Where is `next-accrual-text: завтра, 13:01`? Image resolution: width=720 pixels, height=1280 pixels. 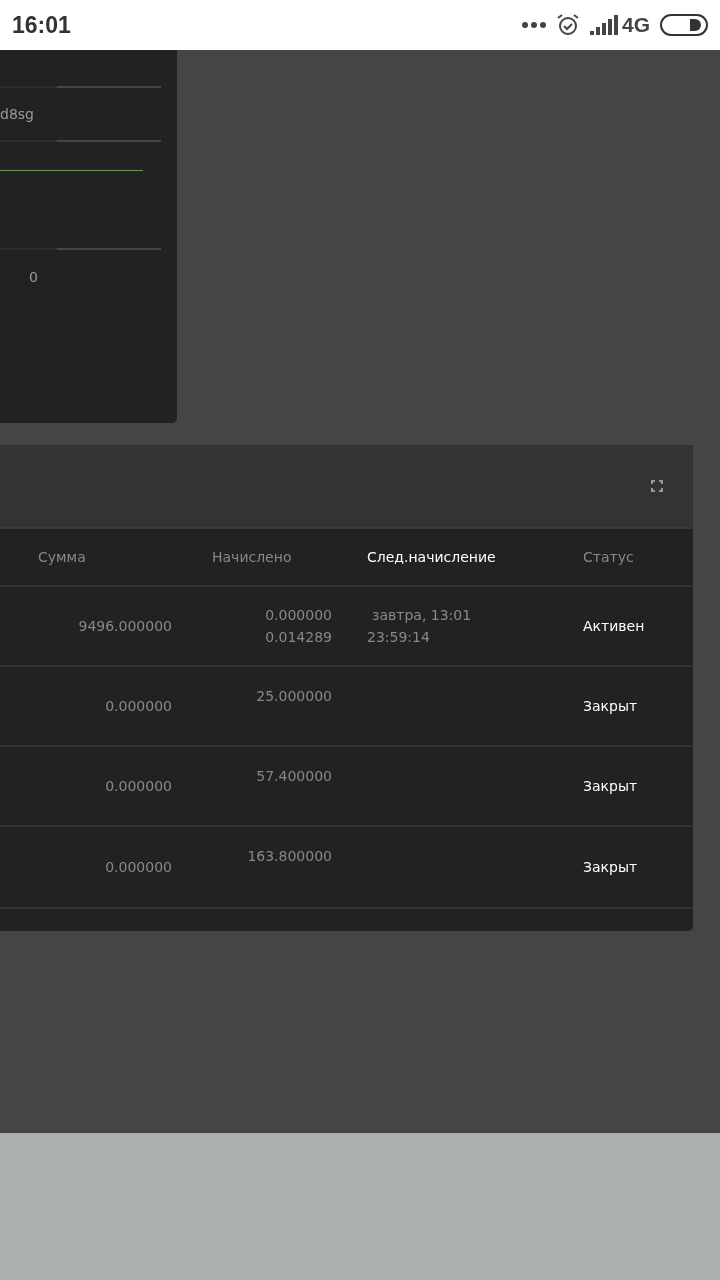
next-accrual-text: завтра, 13:01 is located at coordinates (422, 615).